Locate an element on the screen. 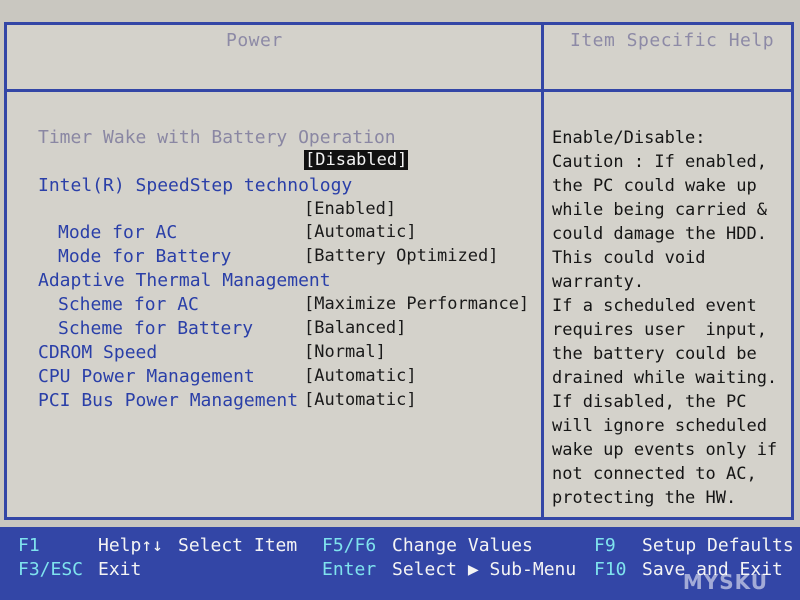 This screenshot has width=800, height=600. value-scheme-ac: [Maximize Performance] is located at coordinates (416, 304).